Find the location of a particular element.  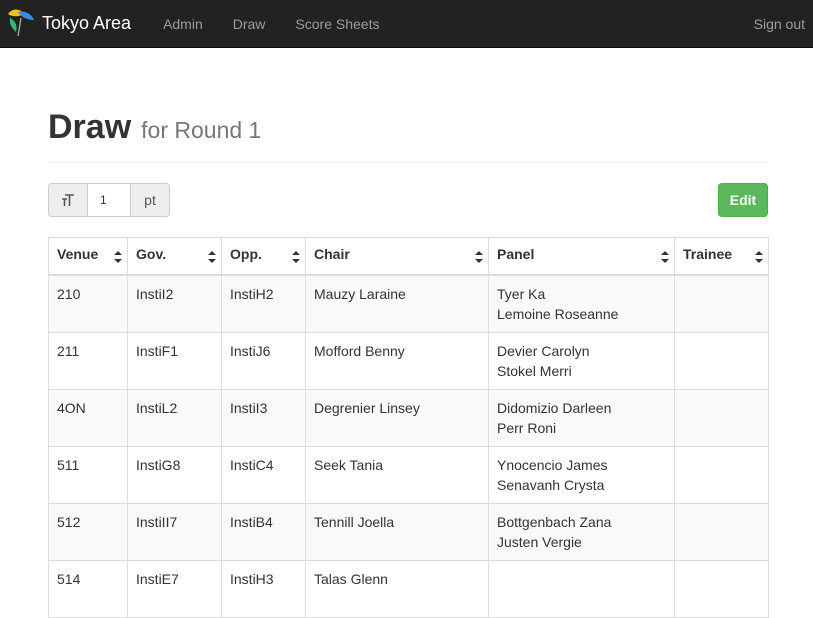

cell-panel: Tyer Ka Lemoine Roseanne is located at coordinates (581, 303).